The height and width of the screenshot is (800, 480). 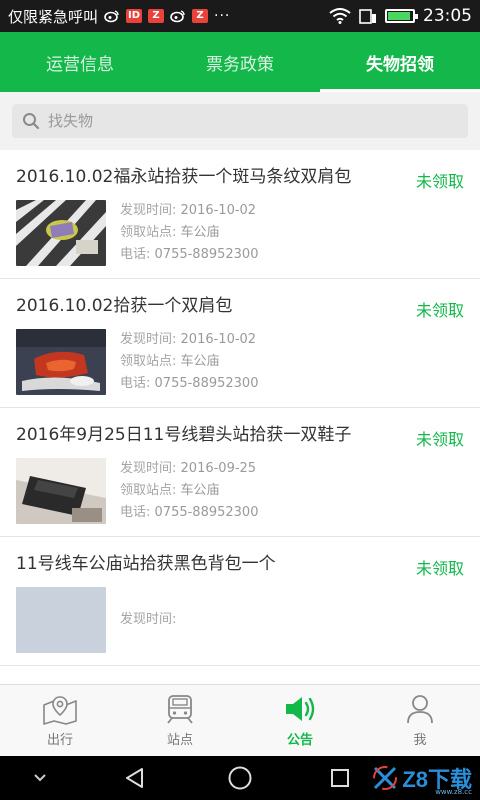 I want to click on item-title: 2016.10.02拾获一个双肩包, so click(x=124, y=306).